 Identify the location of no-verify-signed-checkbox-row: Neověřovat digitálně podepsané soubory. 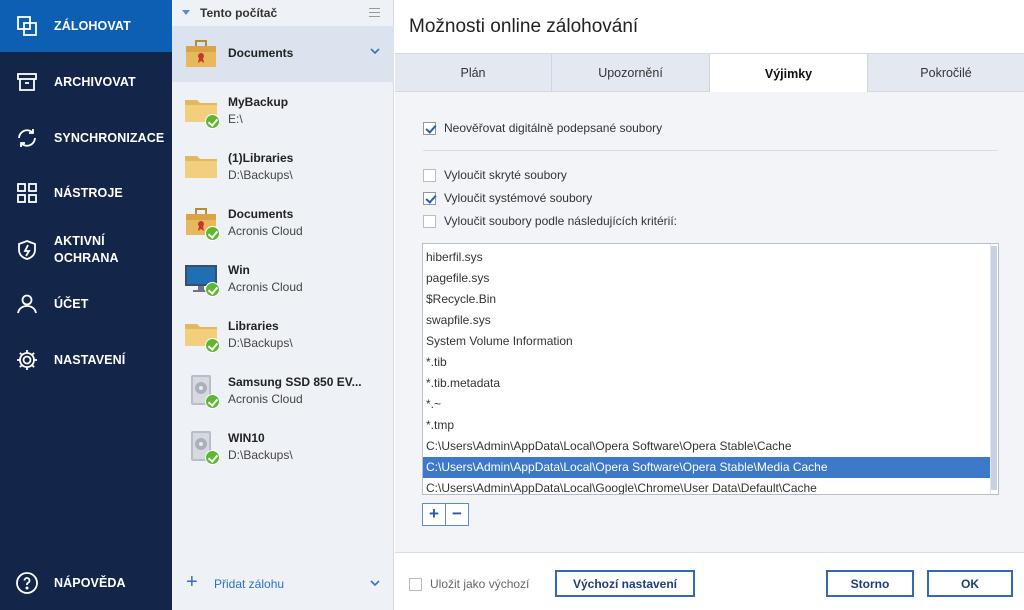
(542, 128).